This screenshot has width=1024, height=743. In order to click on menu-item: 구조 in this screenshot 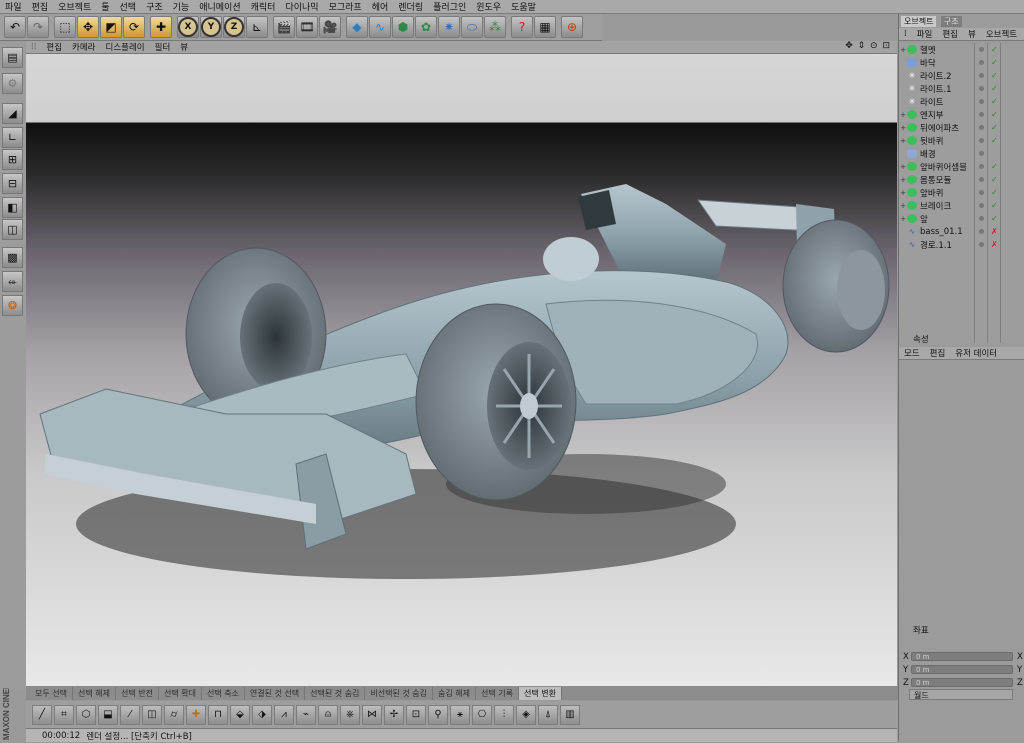, I will do `click(154, 6)`.